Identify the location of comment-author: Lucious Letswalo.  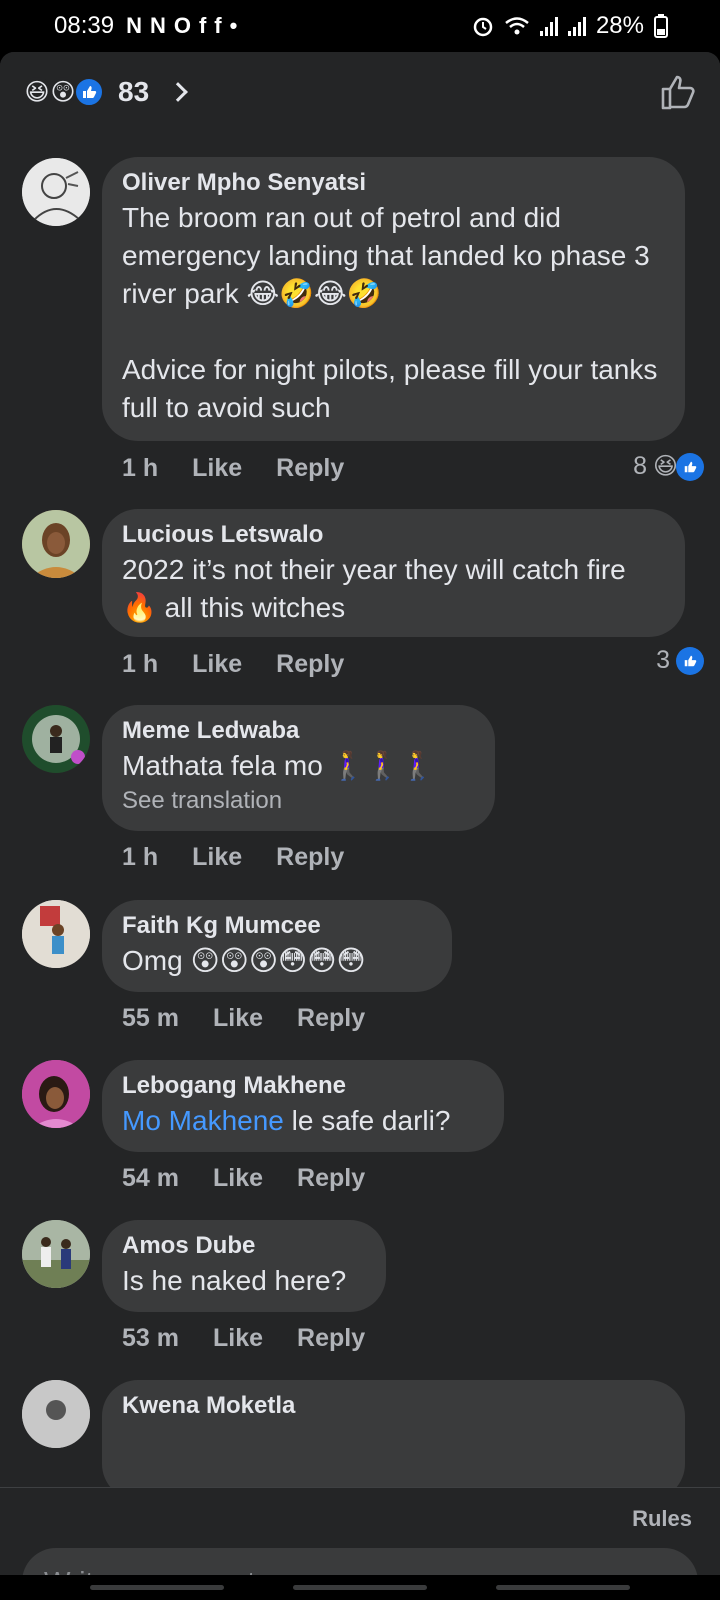
(393, 535).